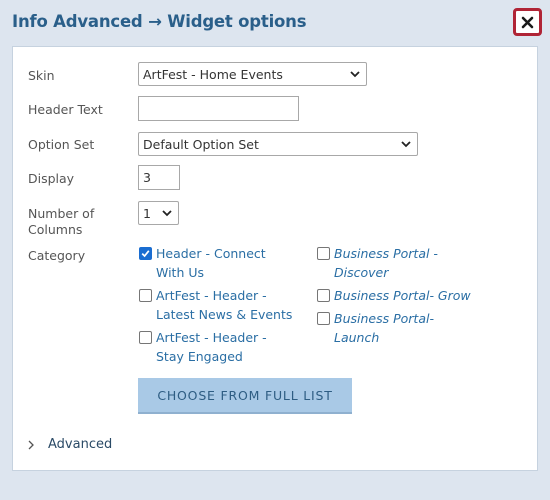  I want to click on header-text-input, so click(218, 108).